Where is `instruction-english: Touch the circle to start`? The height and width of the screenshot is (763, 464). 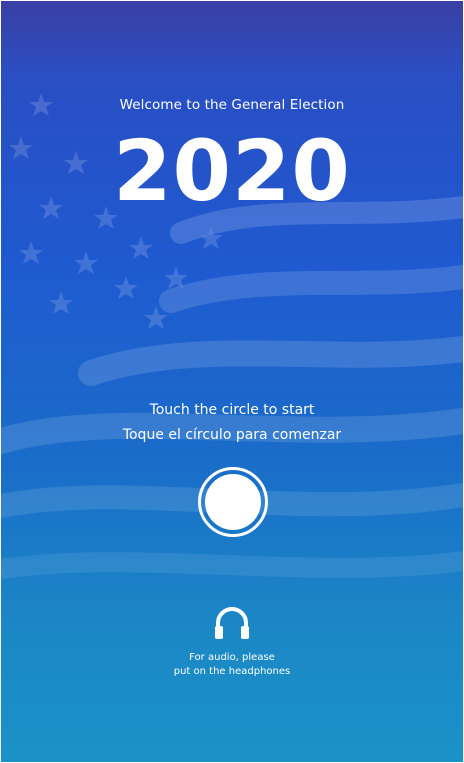 instruction-english: Touch the circle to start is located at coordinates (232, 410).